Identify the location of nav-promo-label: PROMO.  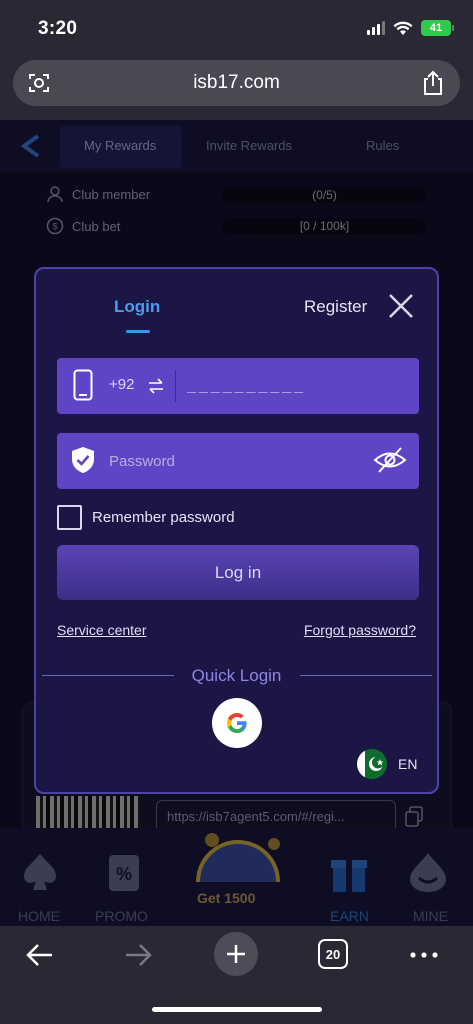
(121, 916).